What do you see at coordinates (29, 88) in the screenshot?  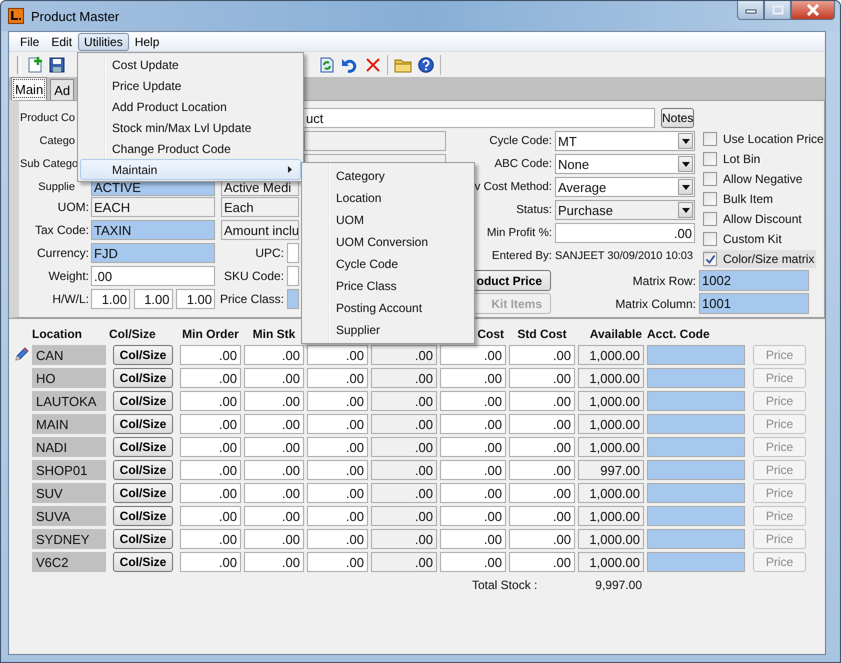 I see `tab: Main` at bounding box center [29, 88].